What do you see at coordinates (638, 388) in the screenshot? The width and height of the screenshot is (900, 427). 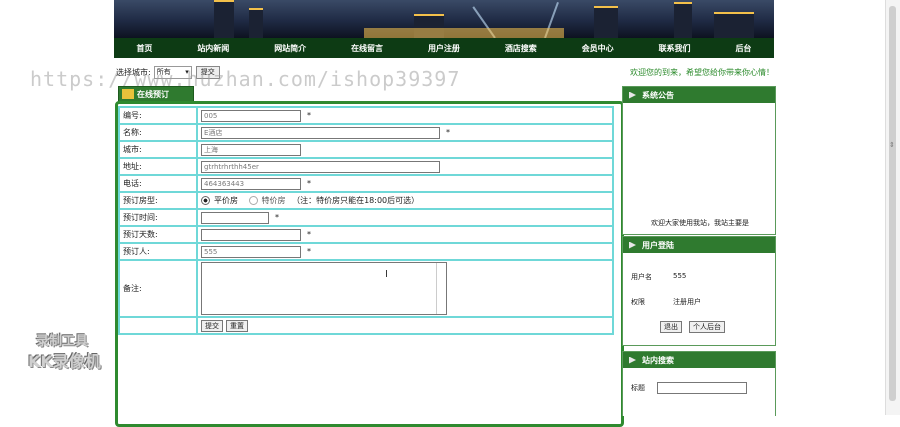 I see `search-label: 标题` at bounding box center [638, 388].